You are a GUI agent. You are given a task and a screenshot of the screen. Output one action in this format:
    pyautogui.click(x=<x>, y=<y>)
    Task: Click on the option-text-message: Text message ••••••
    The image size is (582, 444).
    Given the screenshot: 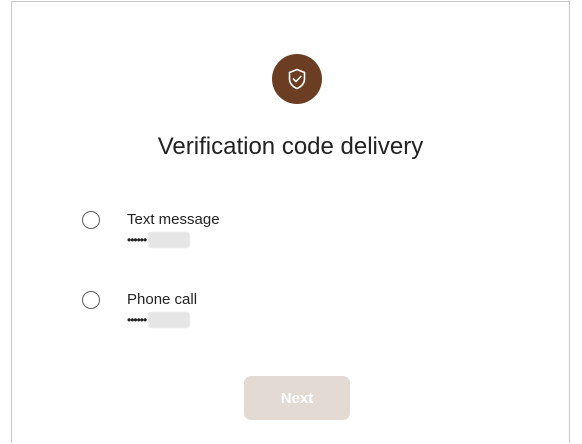 What is the action you would take?
    pyautogui.click(x=151, y=229)
    